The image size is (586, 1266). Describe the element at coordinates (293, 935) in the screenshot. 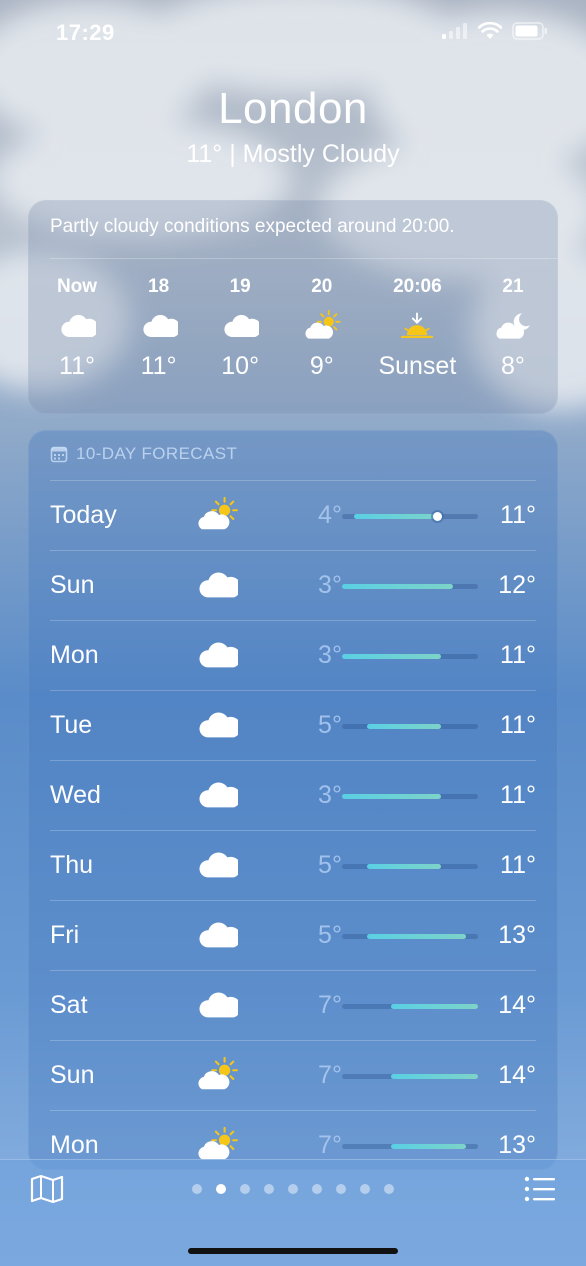

I see `forecast-row: Fri 5° 13°` at that location.